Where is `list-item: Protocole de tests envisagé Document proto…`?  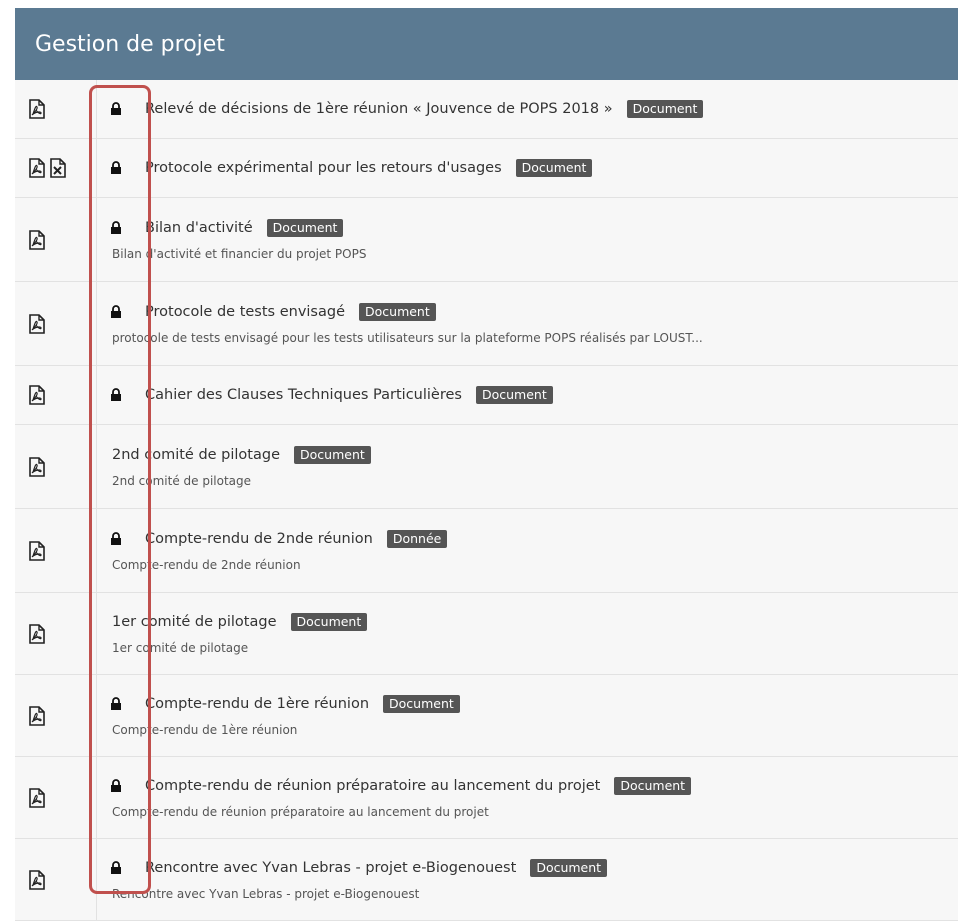
list-item: Protocole de tests envisagé Document proto… is located at coordinates (486, 324).